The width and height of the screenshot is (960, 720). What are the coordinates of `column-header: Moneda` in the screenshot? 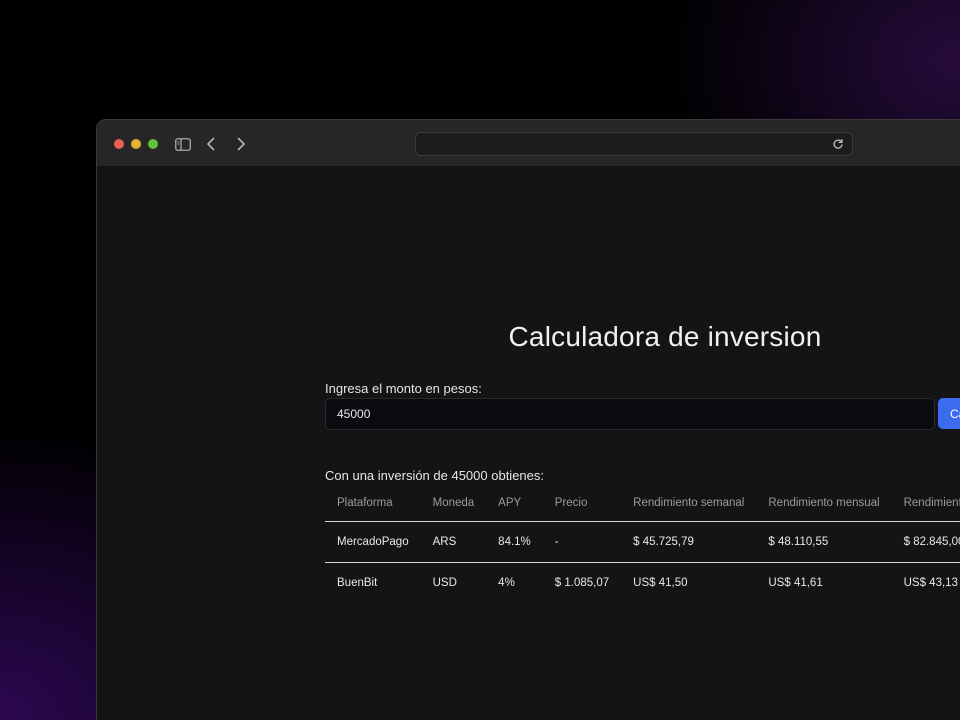 It's located at (453, 503).